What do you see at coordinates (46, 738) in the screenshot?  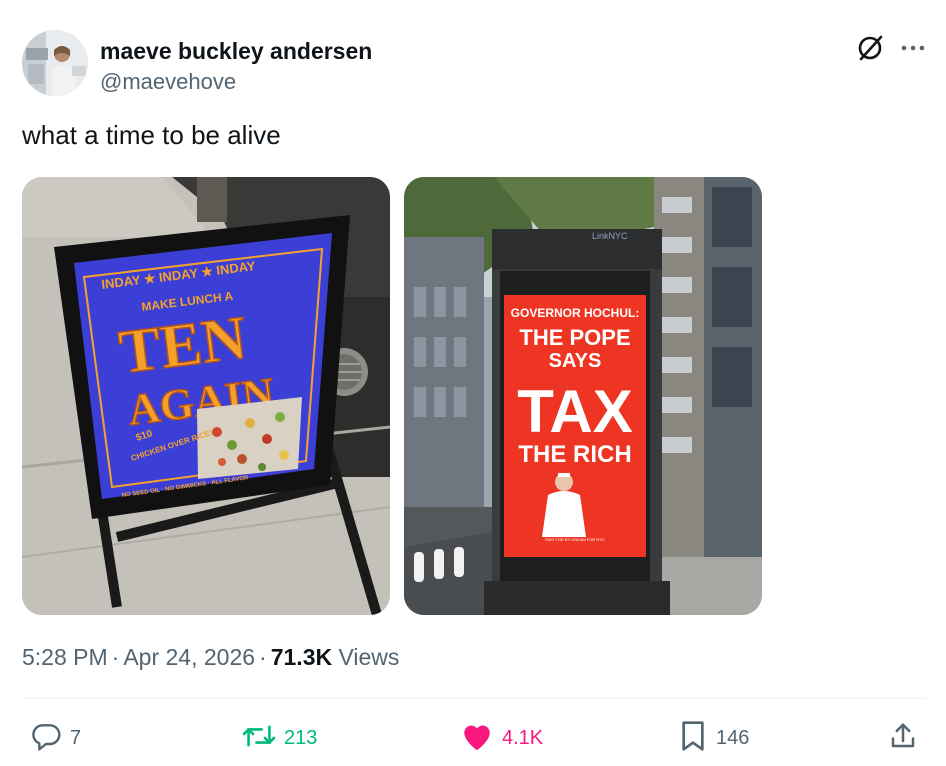 I see `reply-icon` at bounding box center [46, 738].